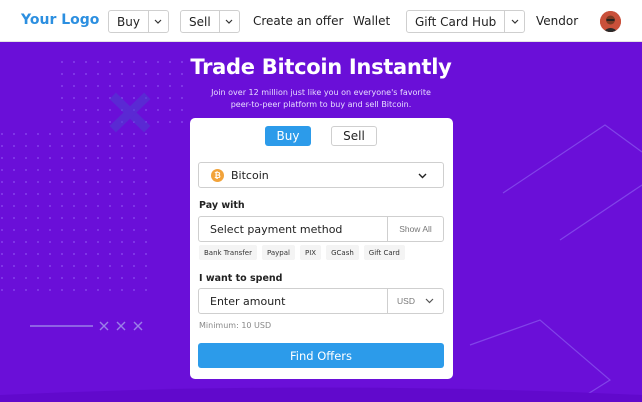 This screenshot has width=642, height=402. I want to click on hero-title: Trade Bitcoin Instantly, so click(321, 67).